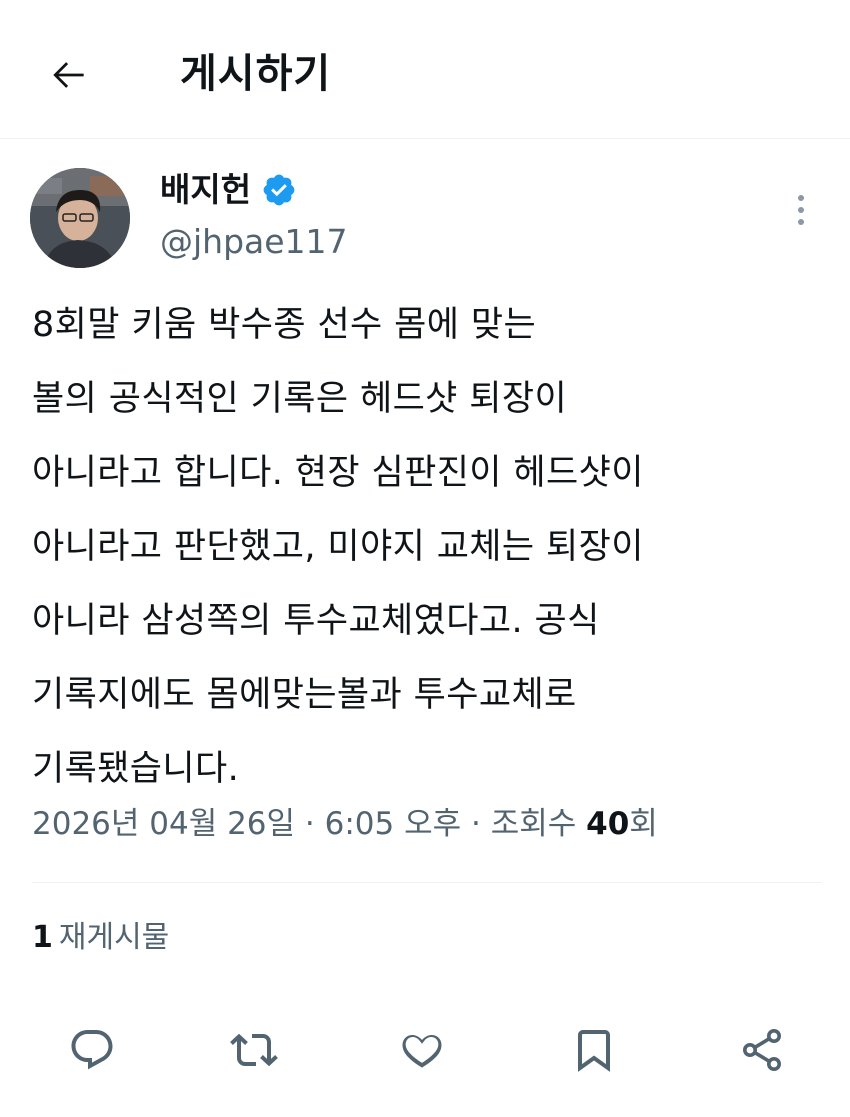 Image resolution: width=850 pixels, height=1117 pixels. I want to click on bookmark-icon, so click(594, 1051).